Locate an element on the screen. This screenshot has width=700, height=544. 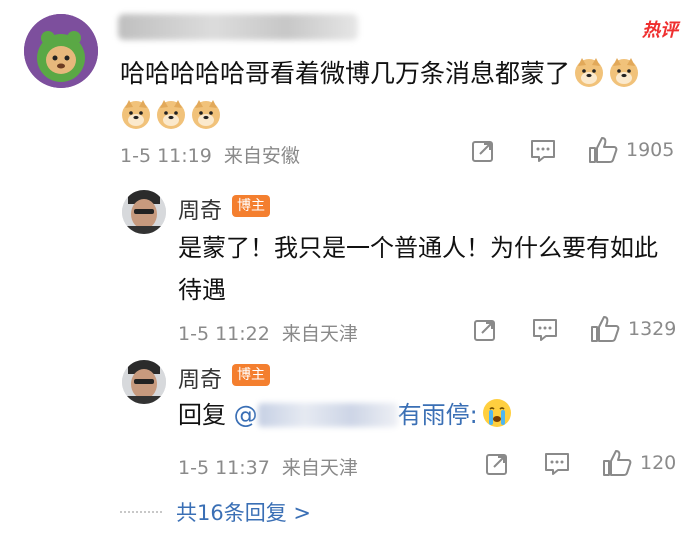
mention-name-blurred is located at coordinates (327, 415).